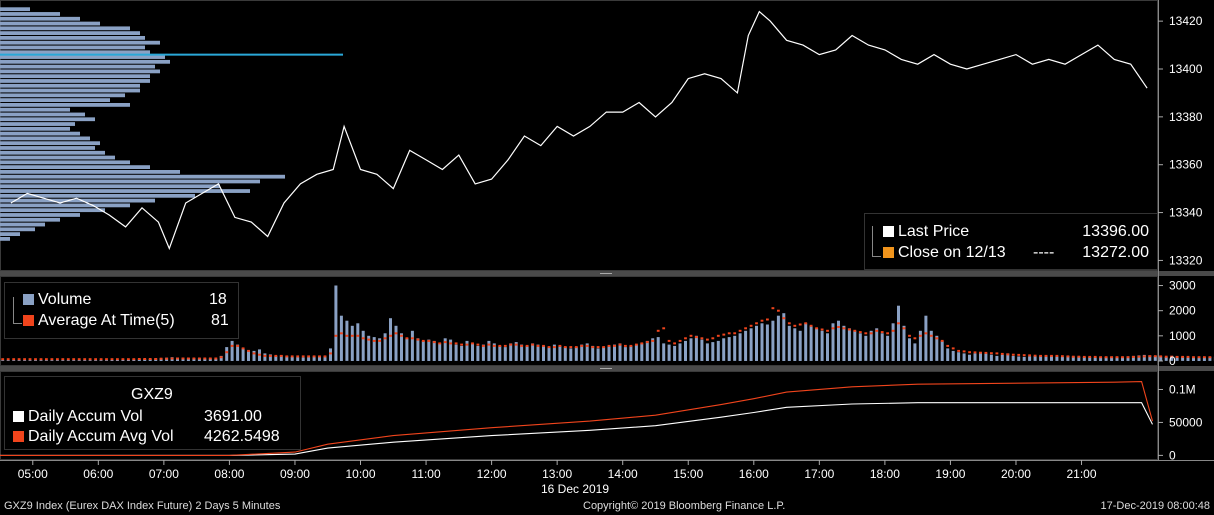 Image resolution: width=1214 pixels, height=515 pixels. What do you see at coordinates (492, 474) in the screenshot?
I see `x-tick-label: 12:00` at bounding box center [492, 474].